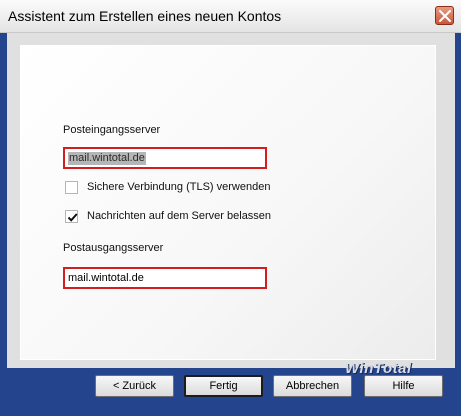 This screenshot has width=461, height=416. What do you see at coordinates (134, 386) in the screenshot?
I see `back-button: < Zurück` at bounding box center [134, 386].